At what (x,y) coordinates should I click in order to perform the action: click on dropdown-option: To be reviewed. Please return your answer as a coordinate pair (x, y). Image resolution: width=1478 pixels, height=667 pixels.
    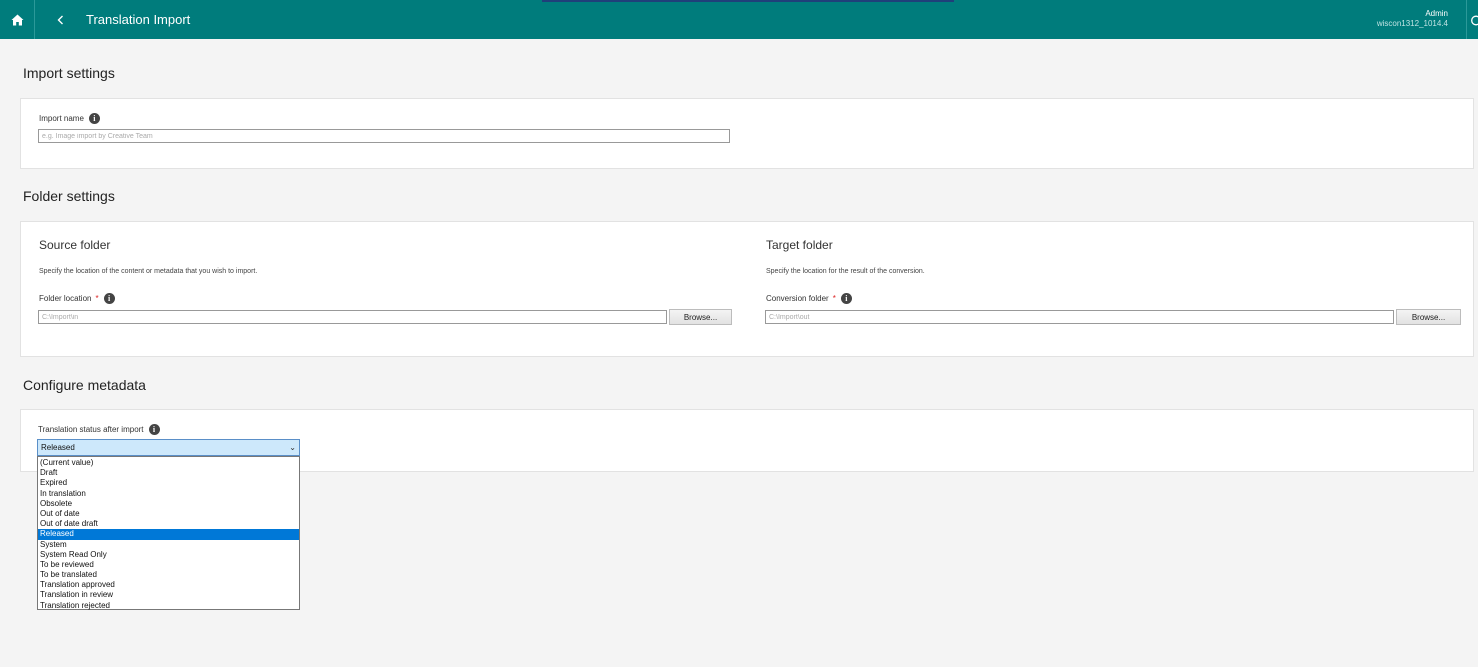
    Looking at the image, I should click on (168, 565).